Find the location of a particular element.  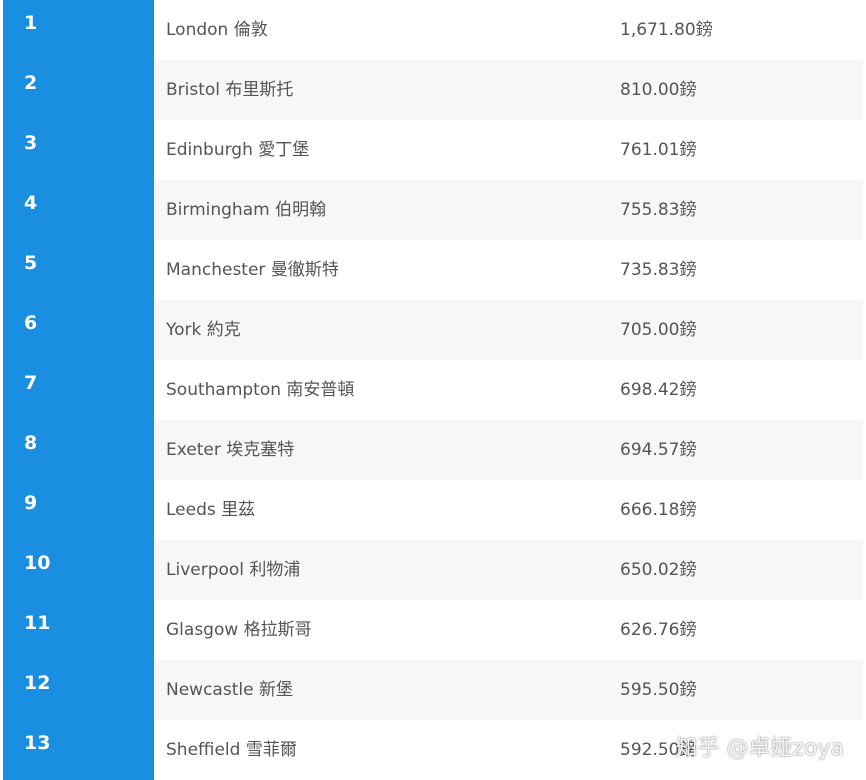

table-row: 10 Liverpool 利物浦 650.02鎊 is located at coordinates (433, 570).